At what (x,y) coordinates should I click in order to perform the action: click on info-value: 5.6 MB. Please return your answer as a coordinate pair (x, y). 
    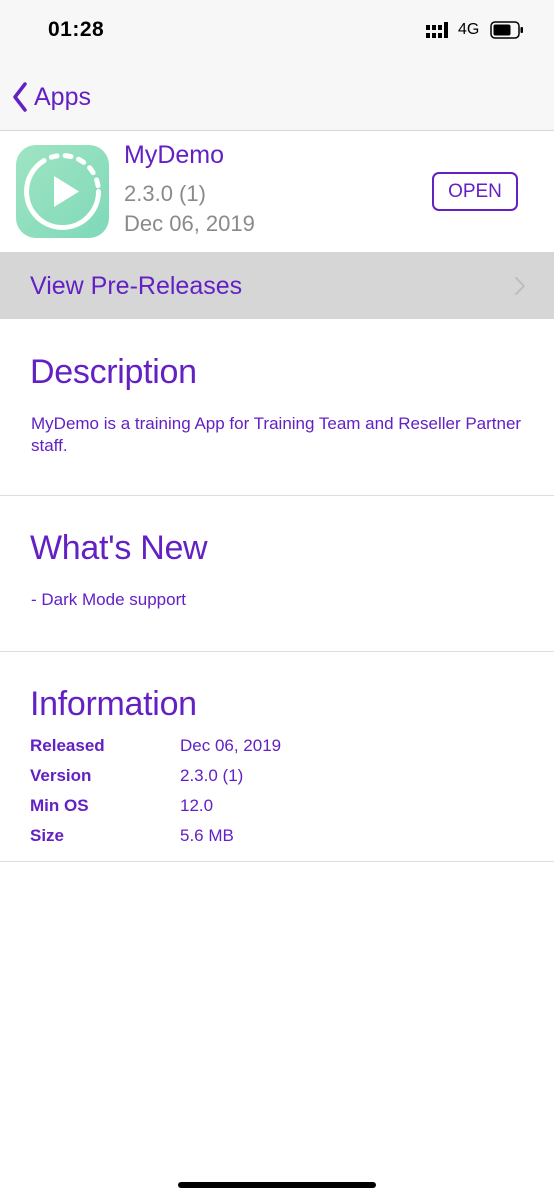
    Looking at the image, I should click on (207, 835).